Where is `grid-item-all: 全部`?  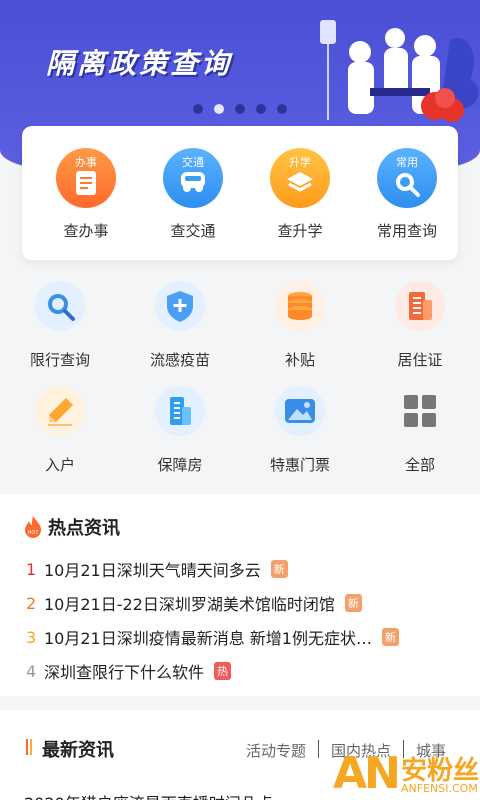 grid-item-all: 全部 is located at coordinates (420, 435).